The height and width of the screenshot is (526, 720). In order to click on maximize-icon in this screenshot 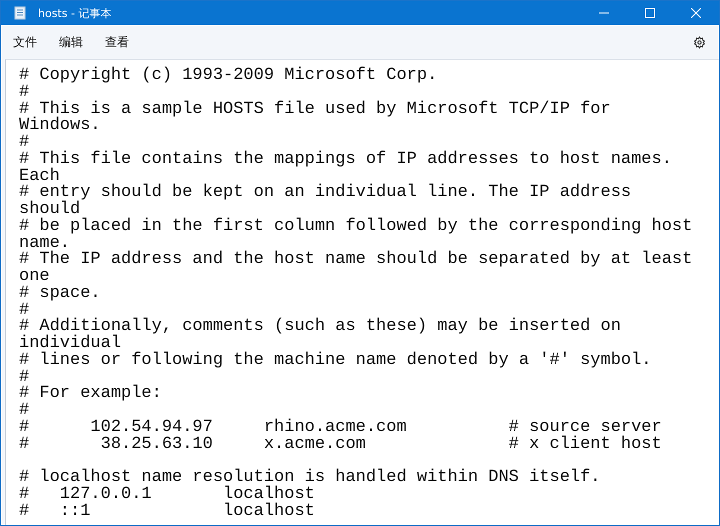, I will do `click(650, 13)`.